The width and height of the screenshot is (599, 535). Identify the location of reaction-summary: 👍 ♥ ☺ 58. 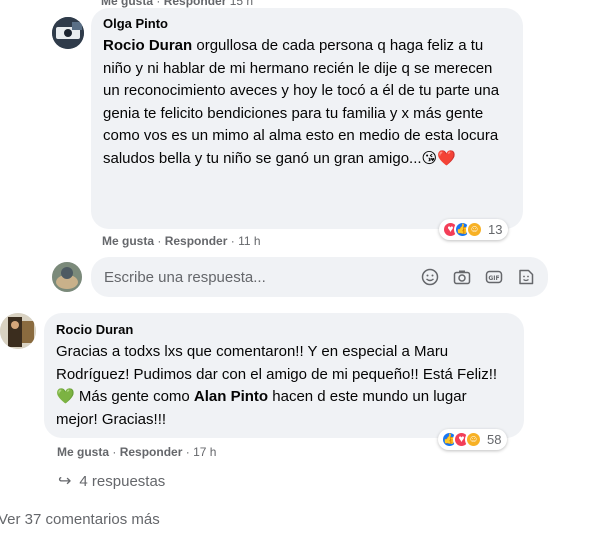
(473, 439).